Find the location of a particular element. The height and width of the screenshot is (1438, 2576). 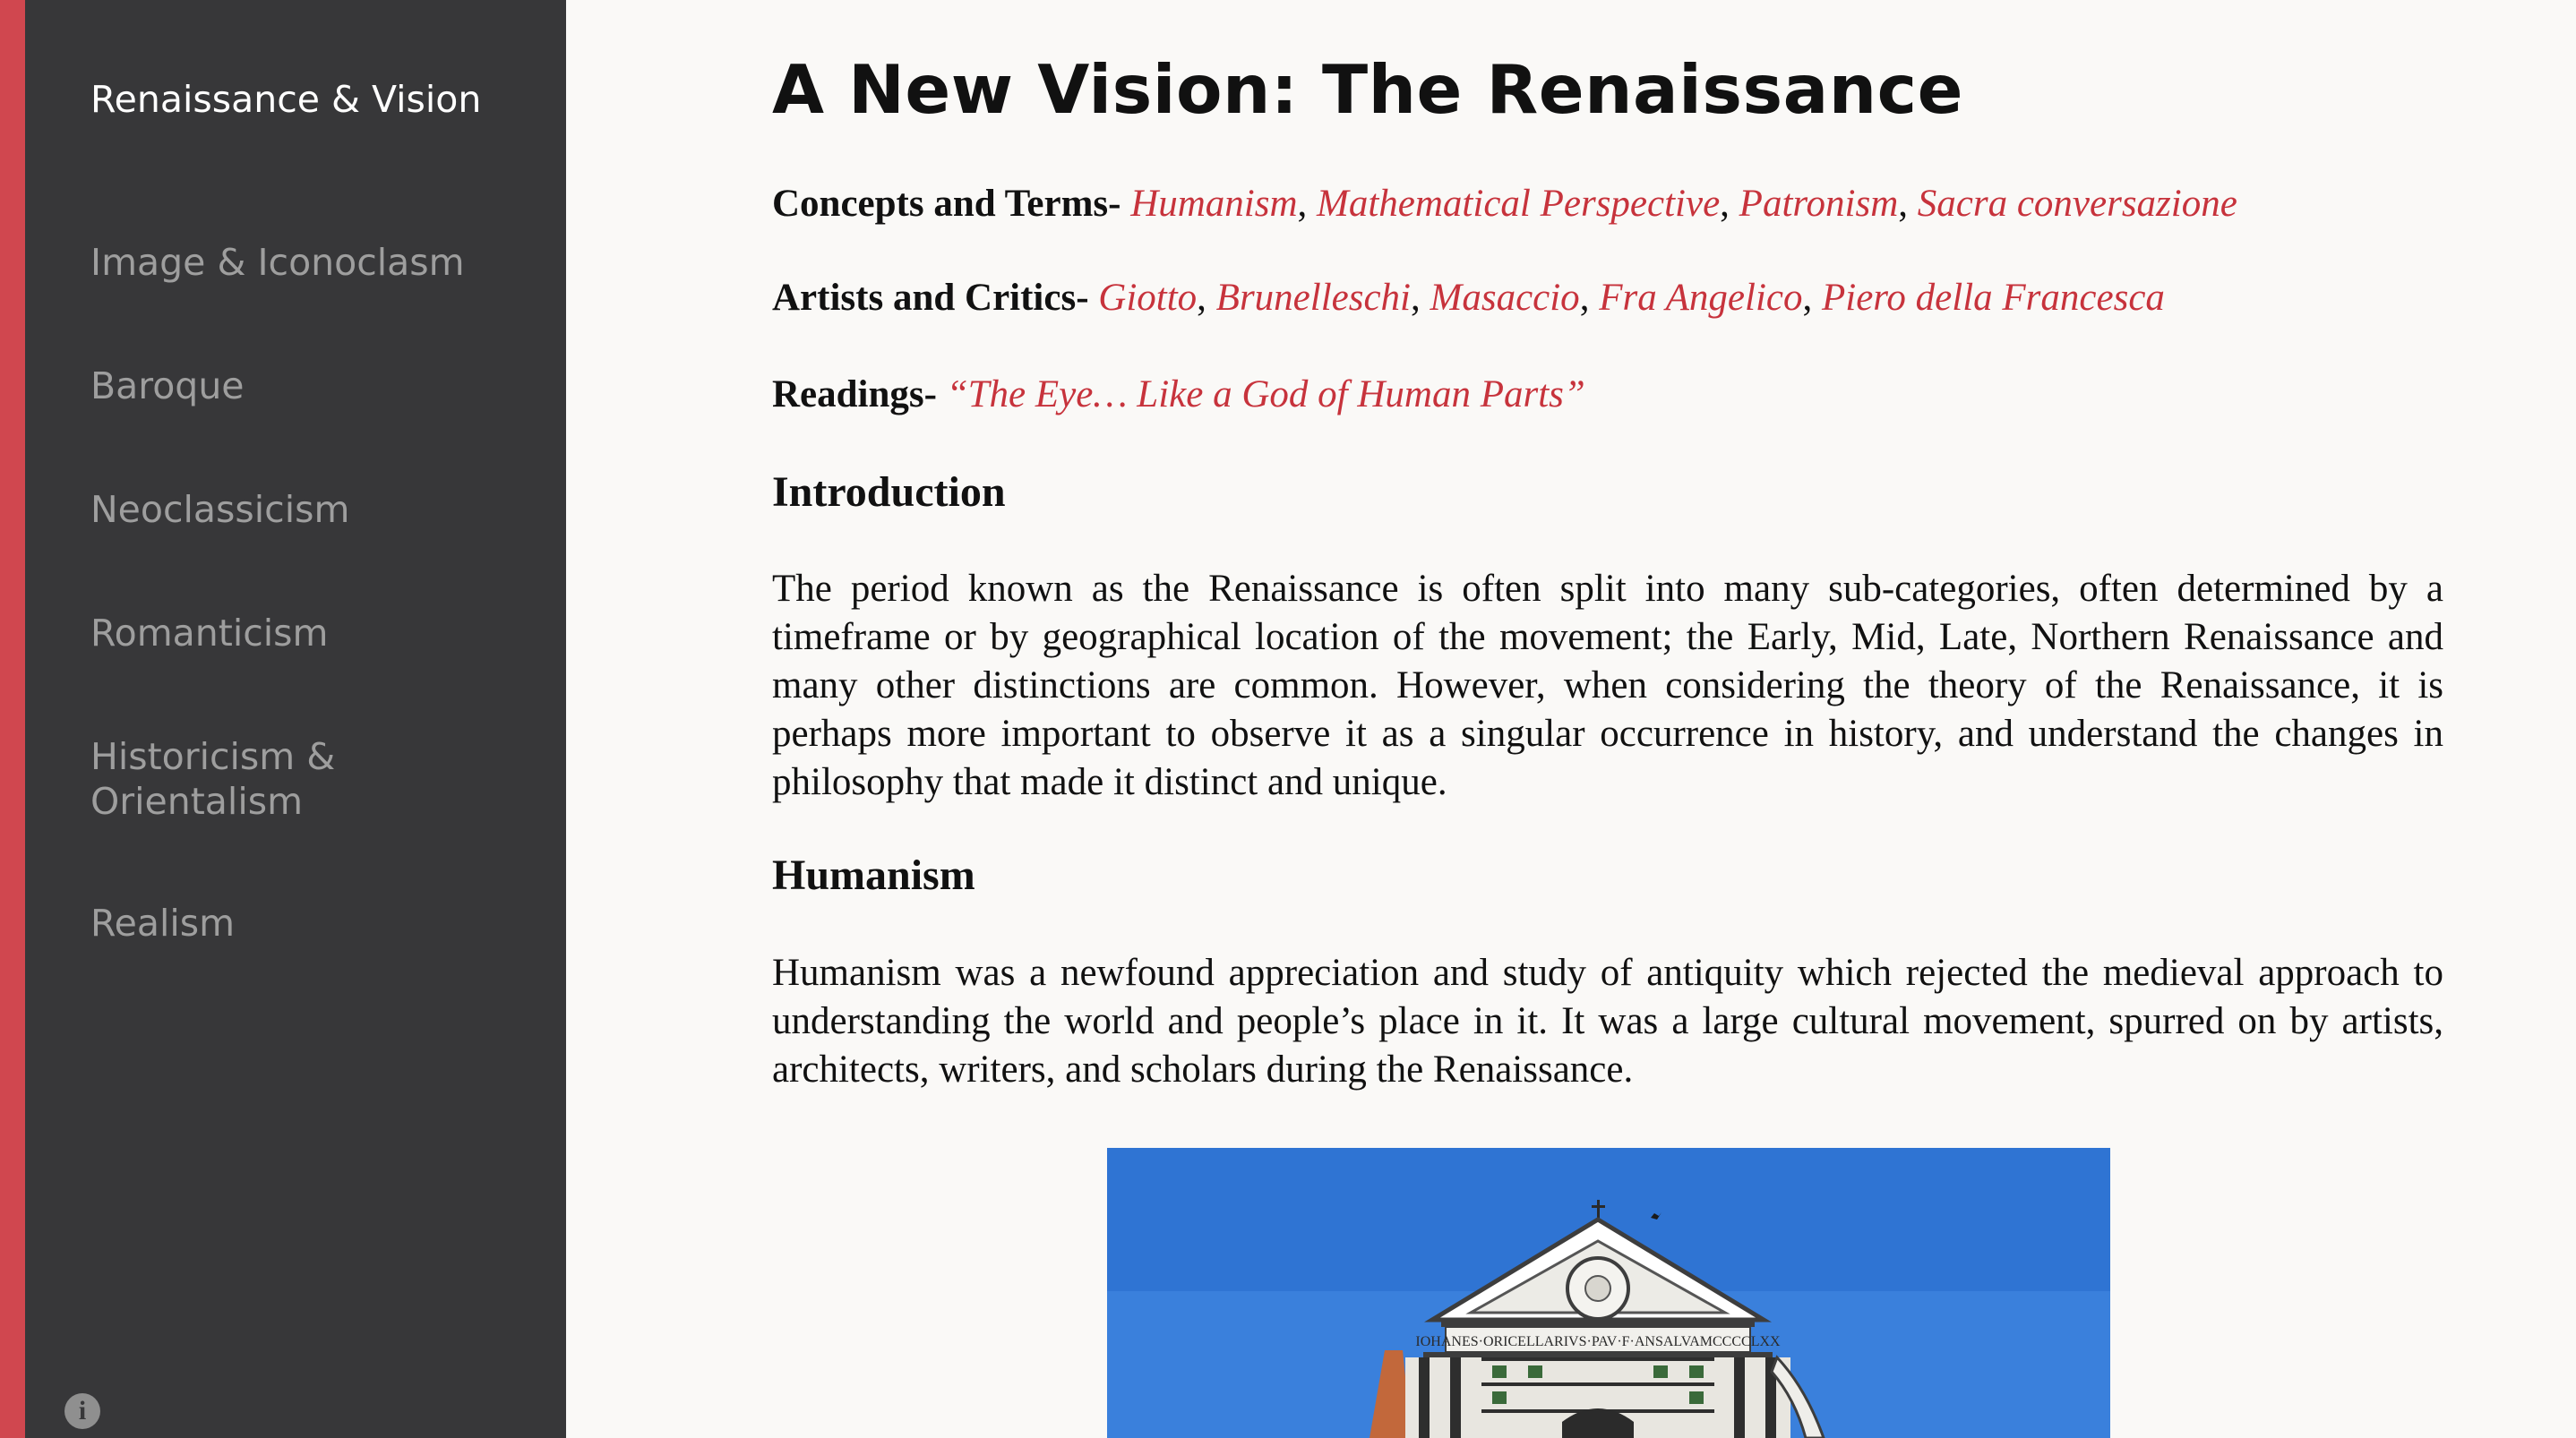

humanism-heading: Humanism is located at coordinates (873, 875).